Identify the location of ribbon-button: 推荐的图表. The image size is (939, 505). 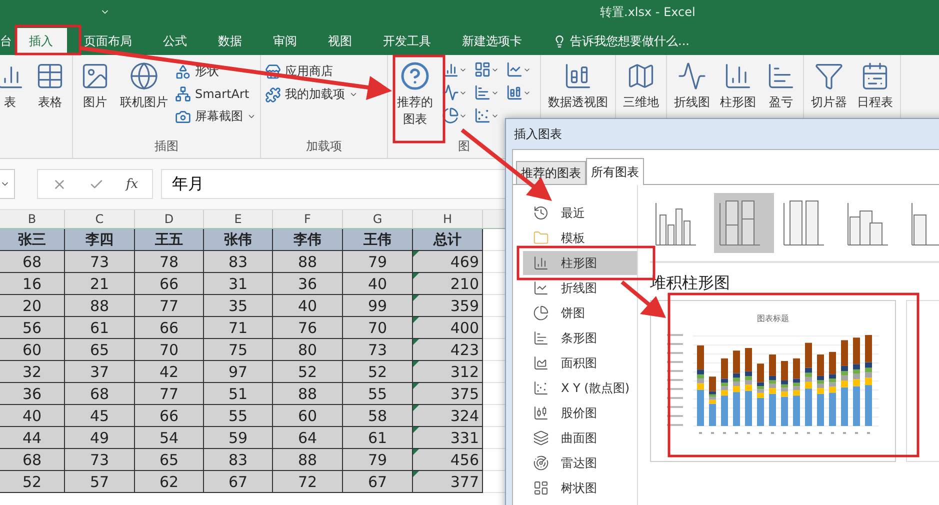
(415, 94).